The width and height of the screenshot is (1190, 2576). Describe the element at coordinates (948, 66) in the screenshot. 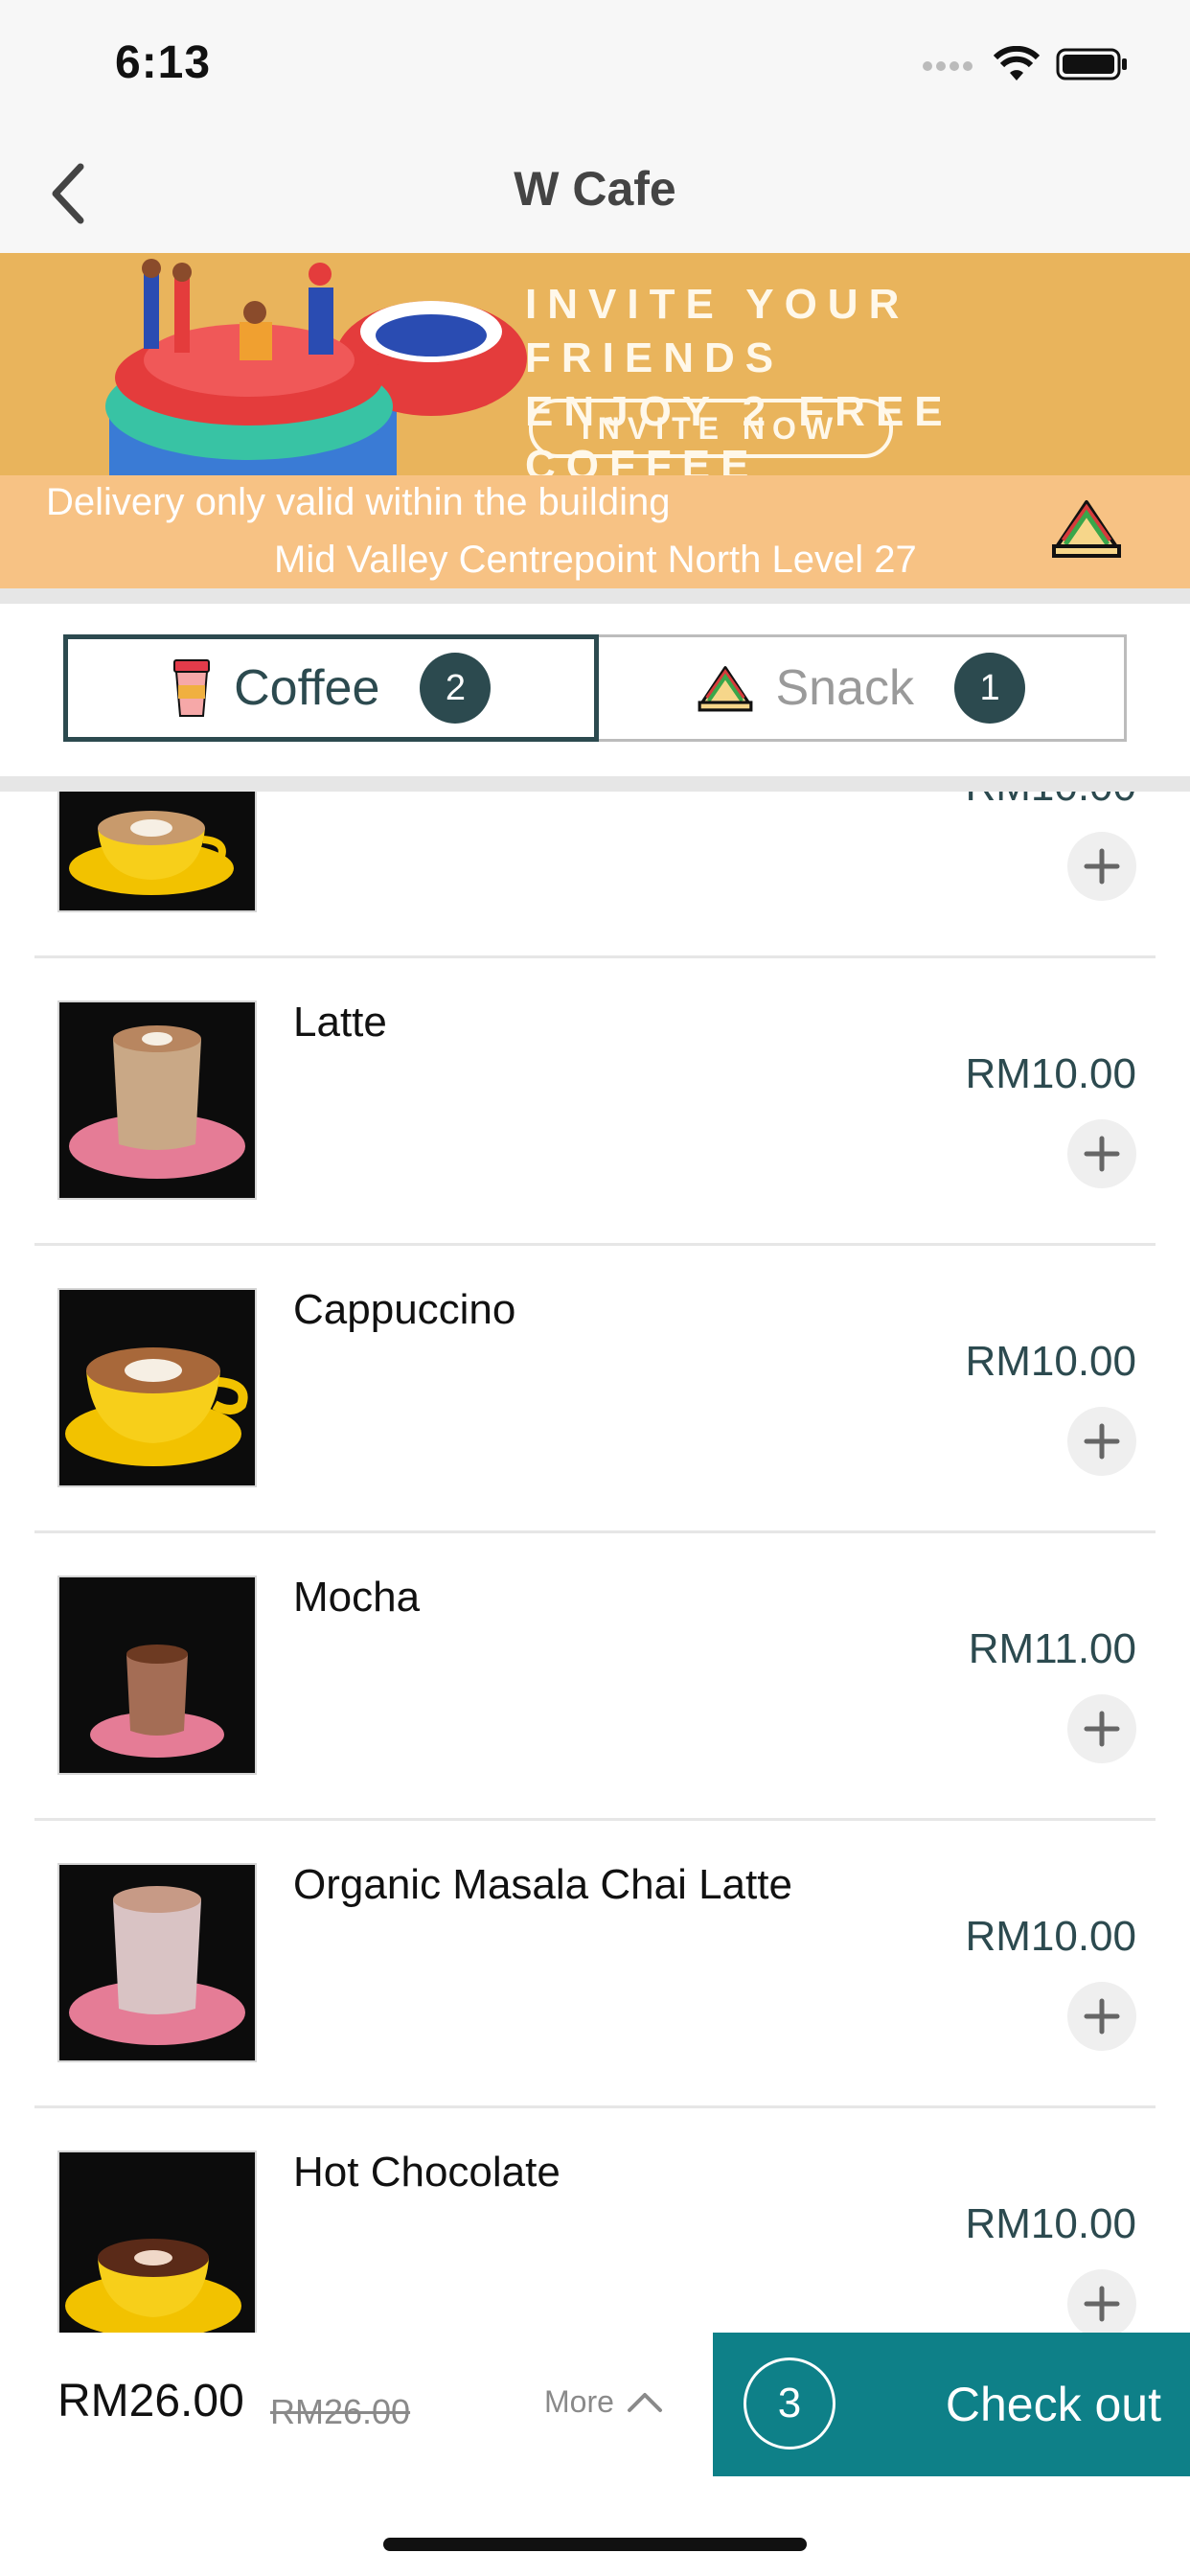

I see `signal-icon` at that location.